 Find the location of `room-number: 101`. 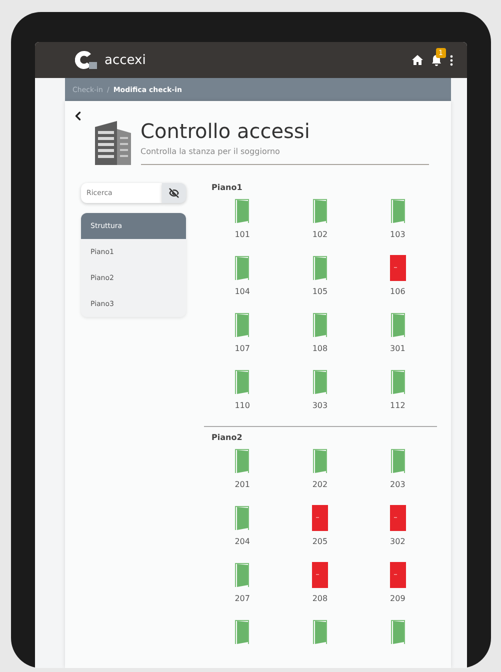

room-number: 101 is located at coordinates (242, 234).